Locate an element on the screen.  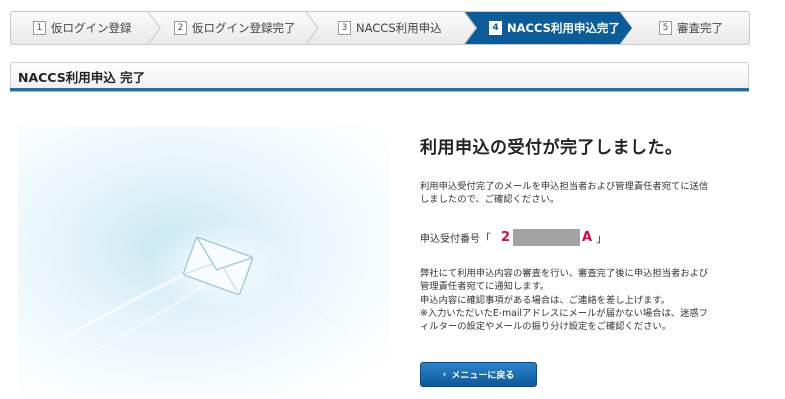
step-number: 3 is located at coordinates (344, 28).